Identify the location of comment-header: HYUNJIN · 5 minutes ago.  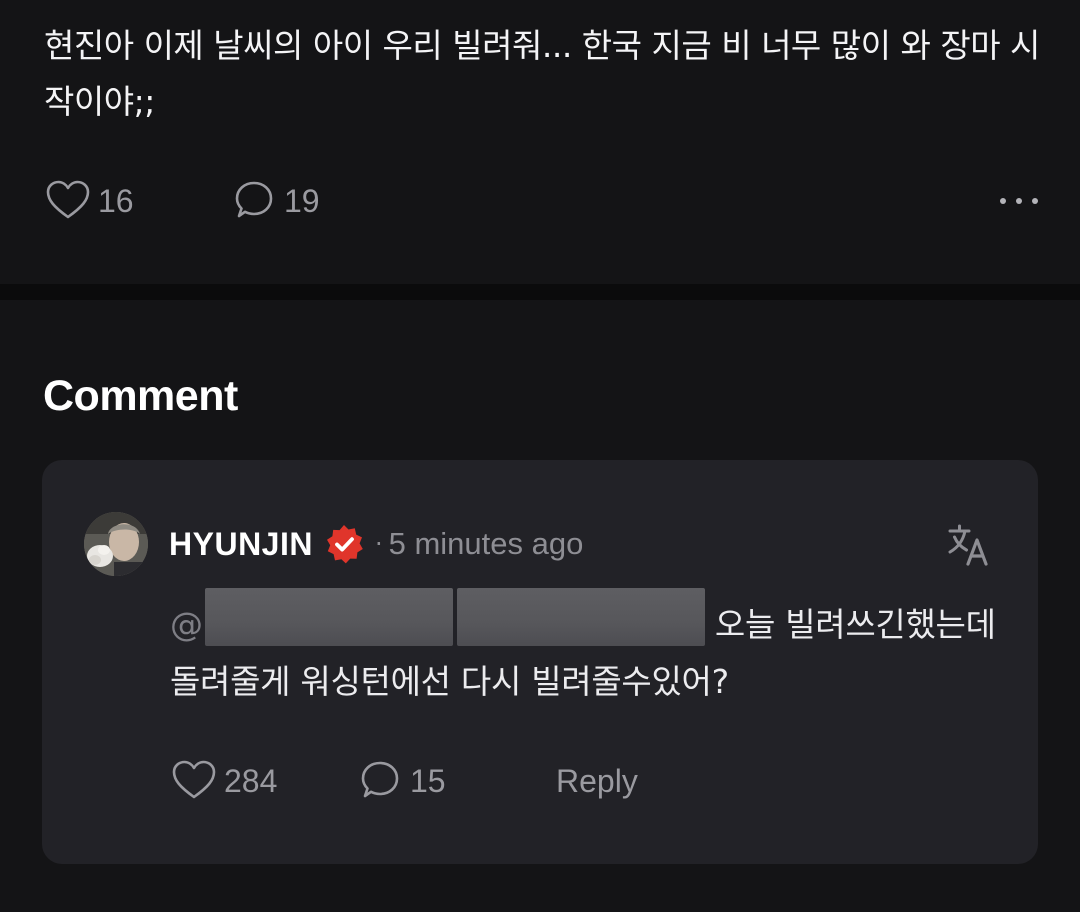
(376, 544).